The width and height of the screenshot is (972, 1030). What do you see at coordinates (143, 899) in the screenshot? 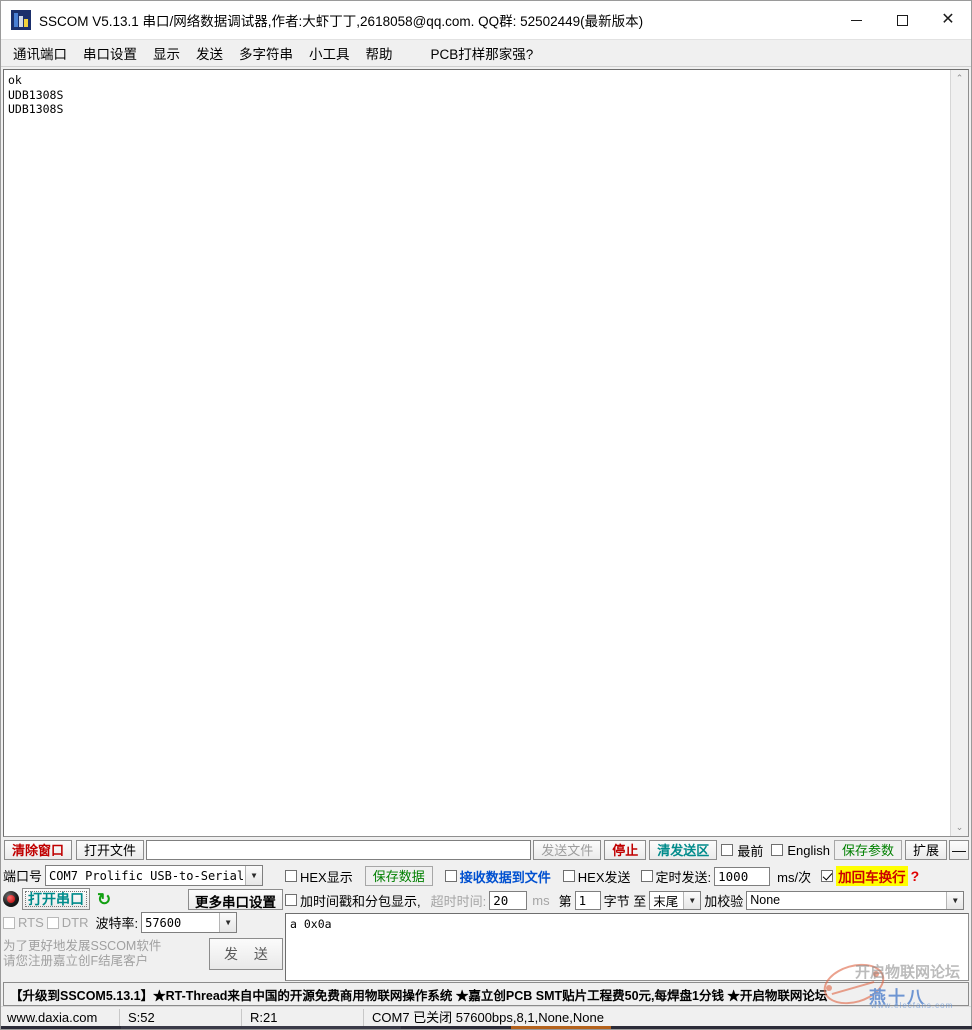
I see `open-port-row: 打开串口 ↻ 更多串口设置` at bounding box center [143, 899].